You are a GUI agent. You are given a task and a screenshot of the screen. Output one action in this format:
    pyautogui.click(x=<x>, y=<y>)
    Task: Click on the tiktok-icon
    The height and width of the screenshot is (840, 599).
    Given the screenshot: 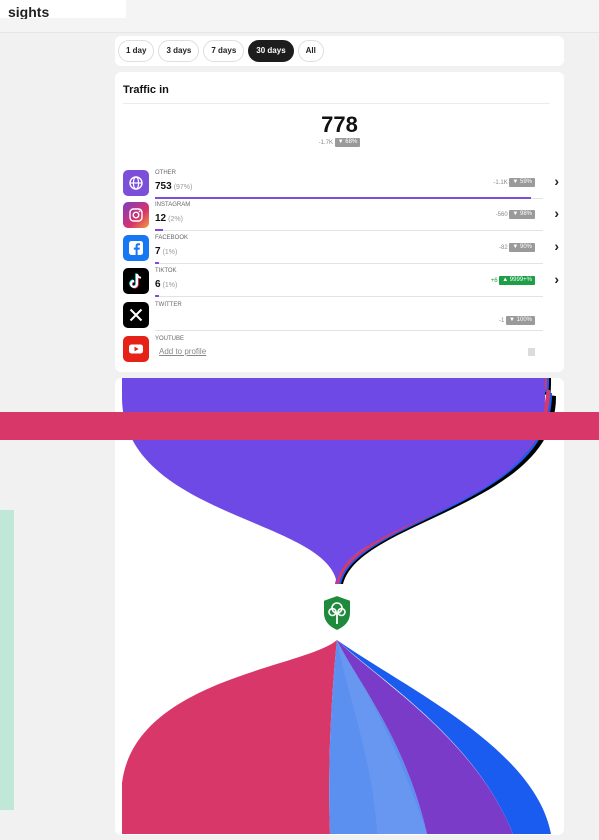 What is the action you would take?
    pyautogui.click(x=136, y=281)
    